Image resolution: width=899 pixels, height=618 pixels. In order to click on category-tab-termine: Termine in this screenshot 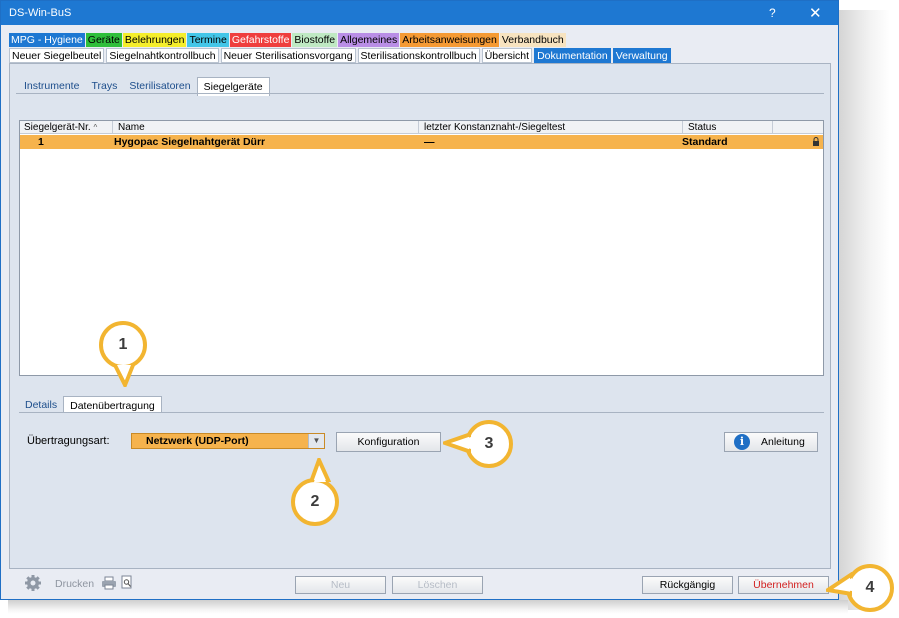, I will do `click(208, 40)`.